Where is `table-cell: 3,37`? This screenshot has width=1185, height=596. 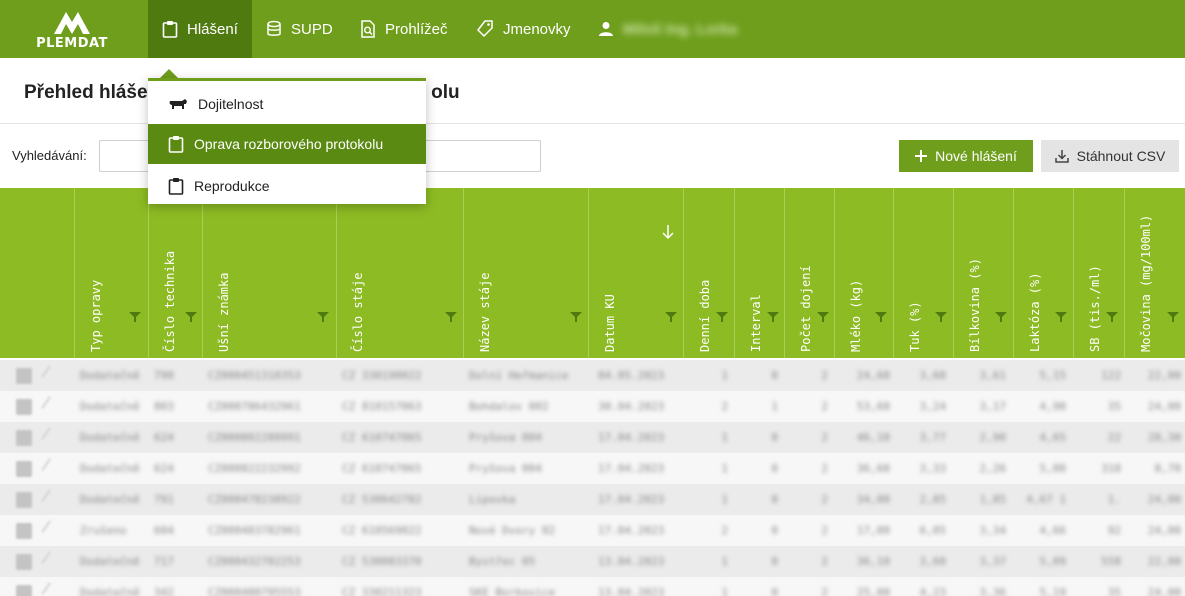 table-cell: 3,37 is located at coordinates (993, 561).